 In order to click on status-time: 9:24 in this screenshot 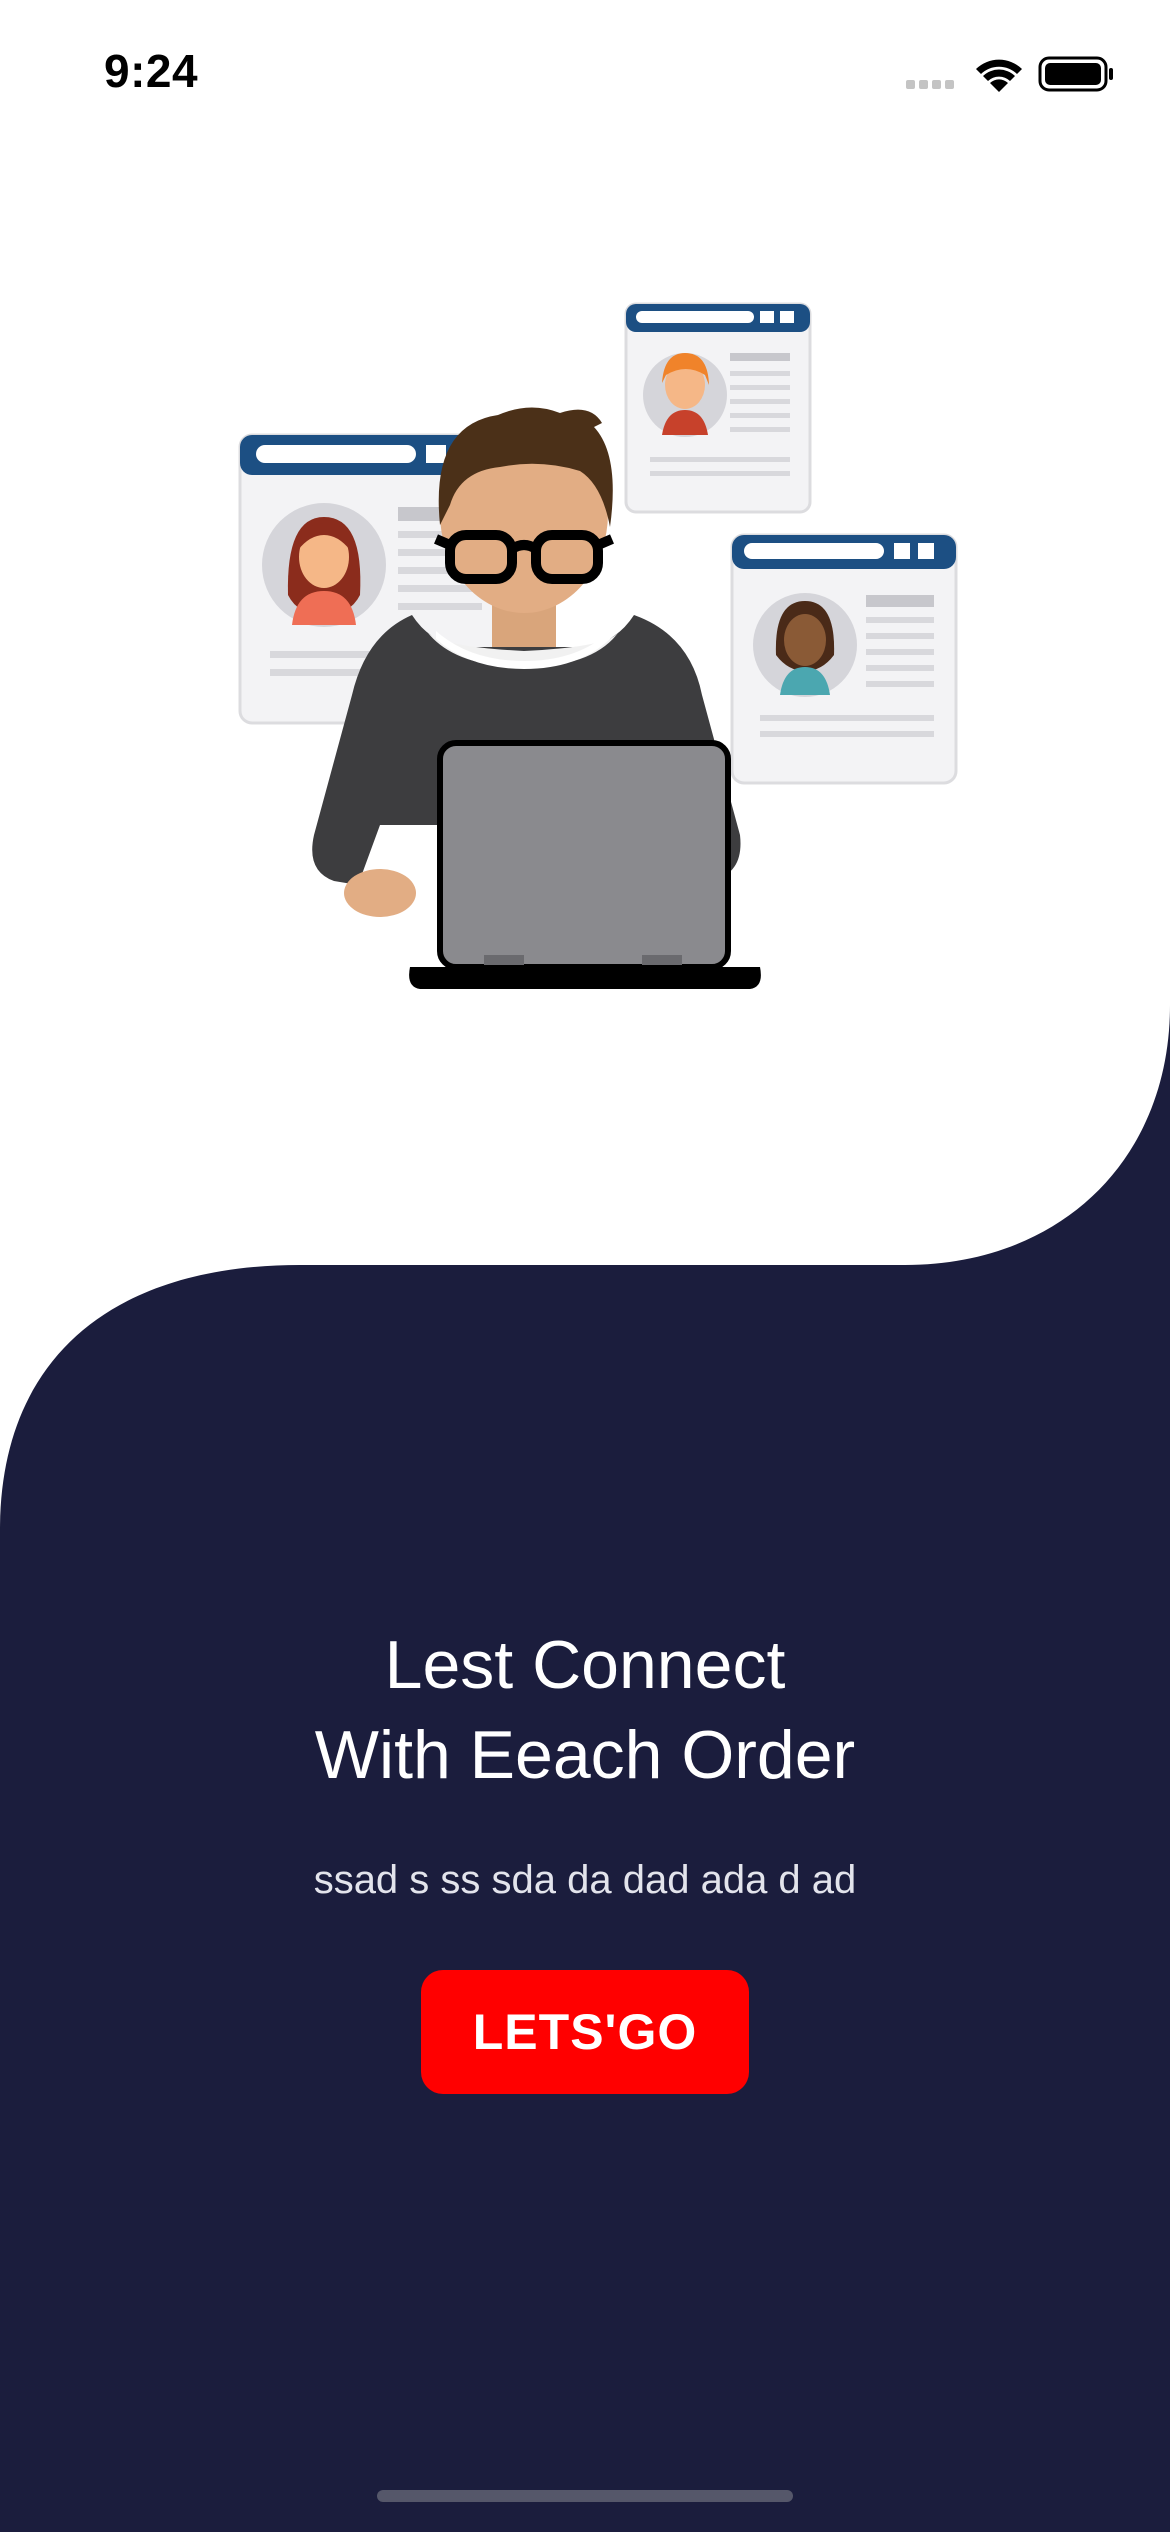, I will do `click(151, 71)`.